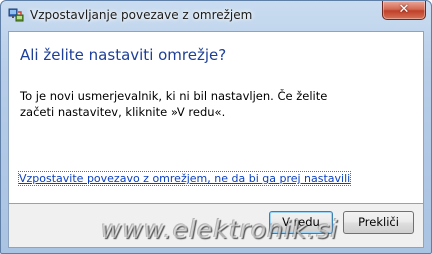  Describe the element at coordinates (378, 222) in the screenshot. I see `cancel-button: Prekliči` at that location.